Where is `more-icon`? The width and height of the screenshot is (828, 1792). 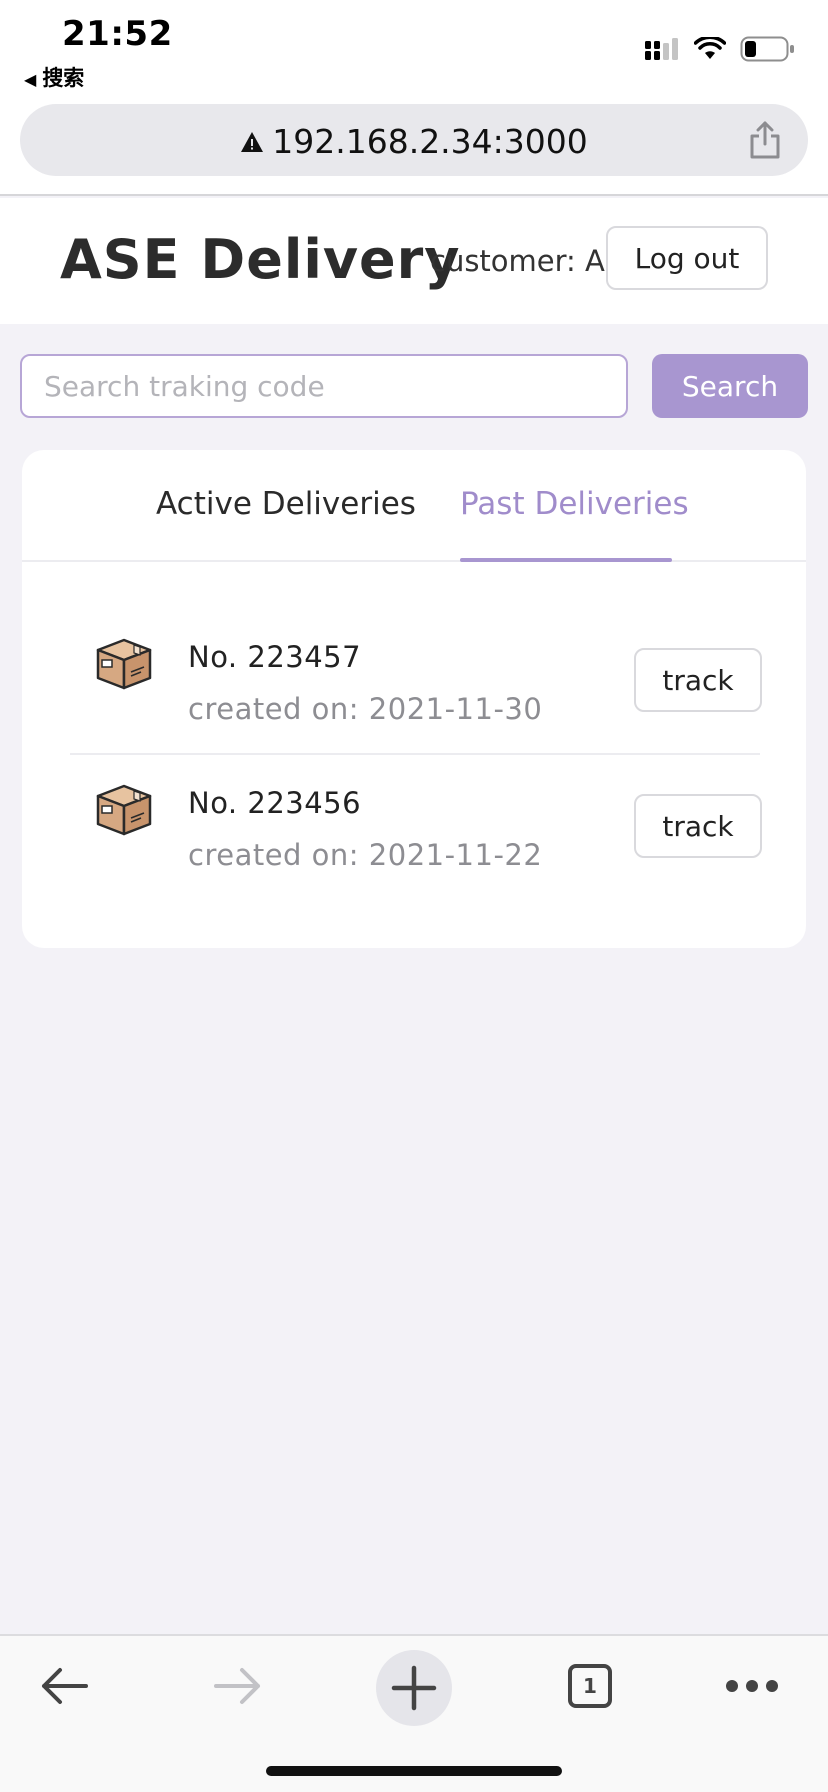
more-icon is located at coordinates (752, 1686).